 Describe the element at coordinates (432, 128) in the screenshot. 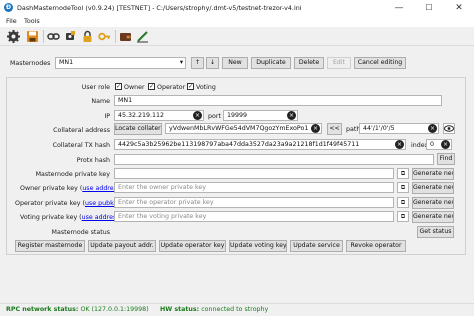

I see `clear-path-icon: ×` at that location.